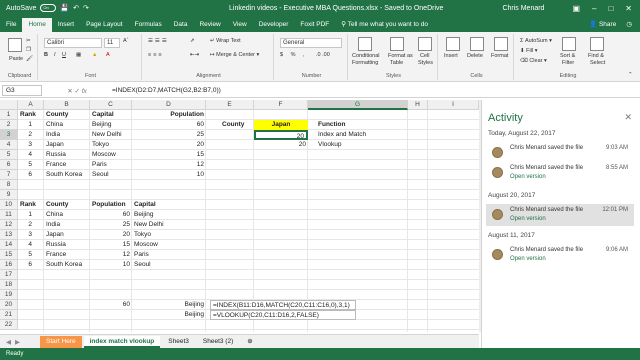 Image resolution: width=640 pixels, height=360 pixels. I want to click on row-header: 6, so click(9, 165).